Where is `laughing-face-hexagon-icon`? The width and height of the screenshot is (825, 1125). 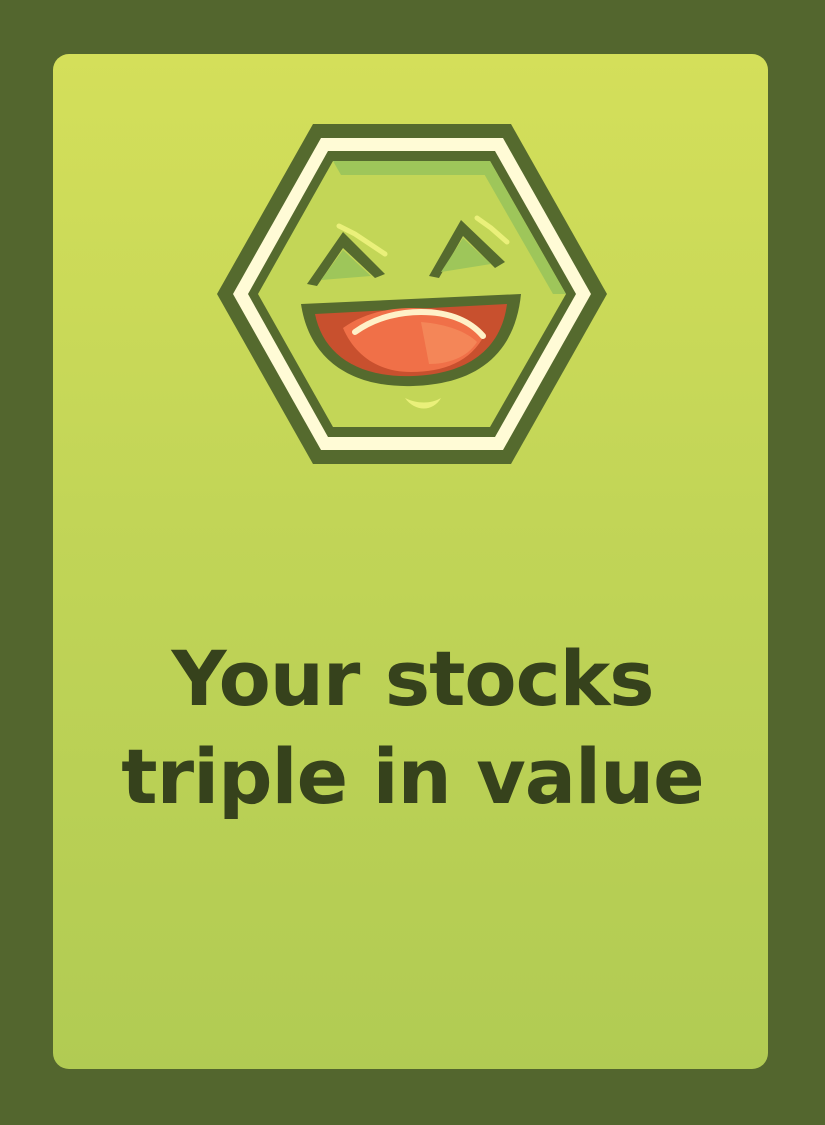 laughing-face-hexagon-icon is located at coordinates (412, 294).